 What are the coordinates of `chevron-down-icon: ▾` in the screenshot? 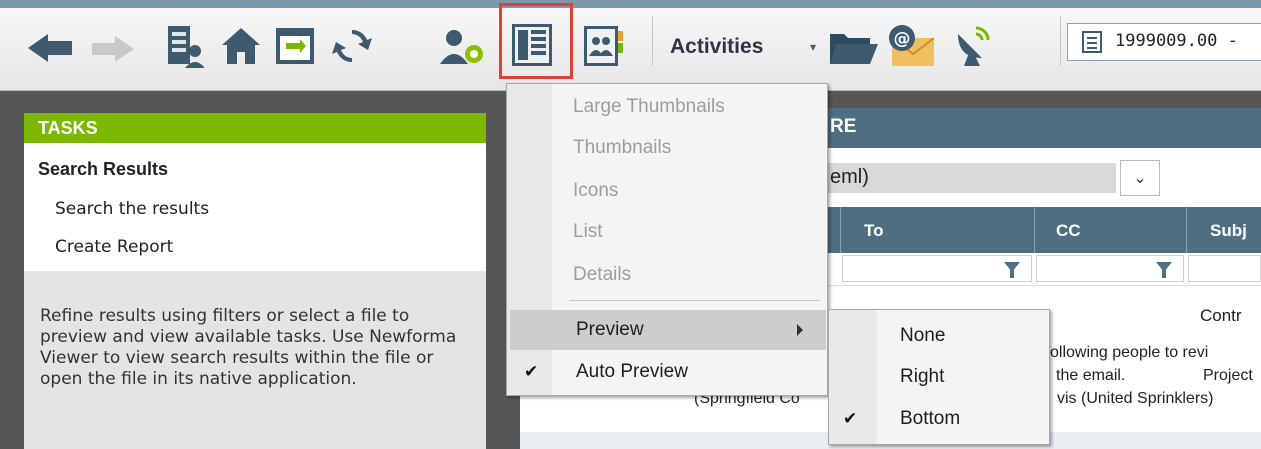 It's located at (813, 47).